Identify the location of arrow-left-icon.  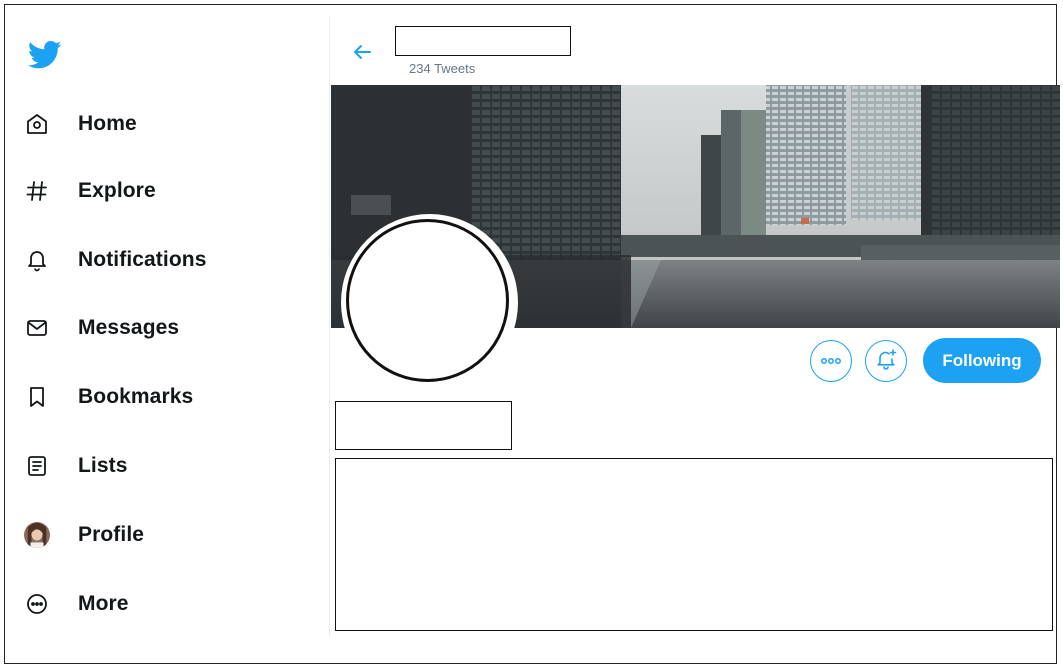
(362, 54).